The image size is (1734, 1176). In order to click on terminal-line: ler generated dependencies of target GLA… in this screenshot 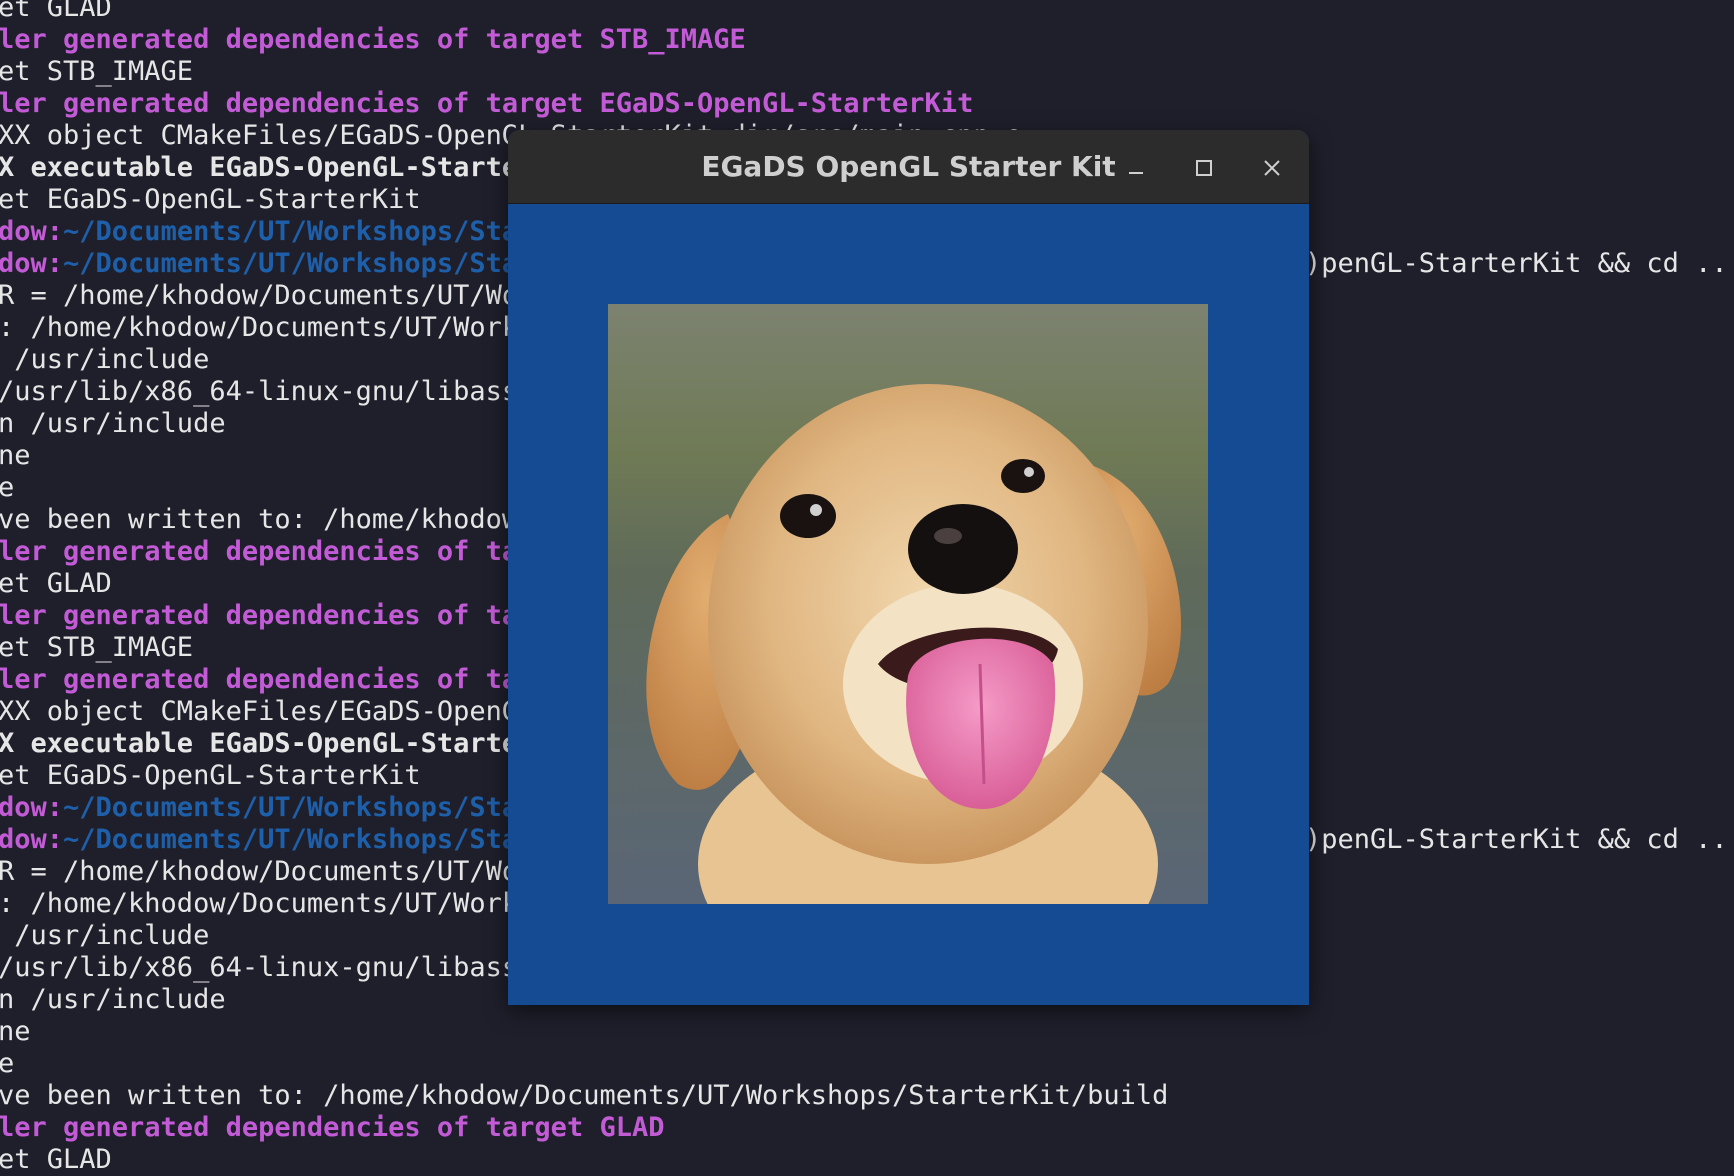, I will do `click(332, 1127)`.